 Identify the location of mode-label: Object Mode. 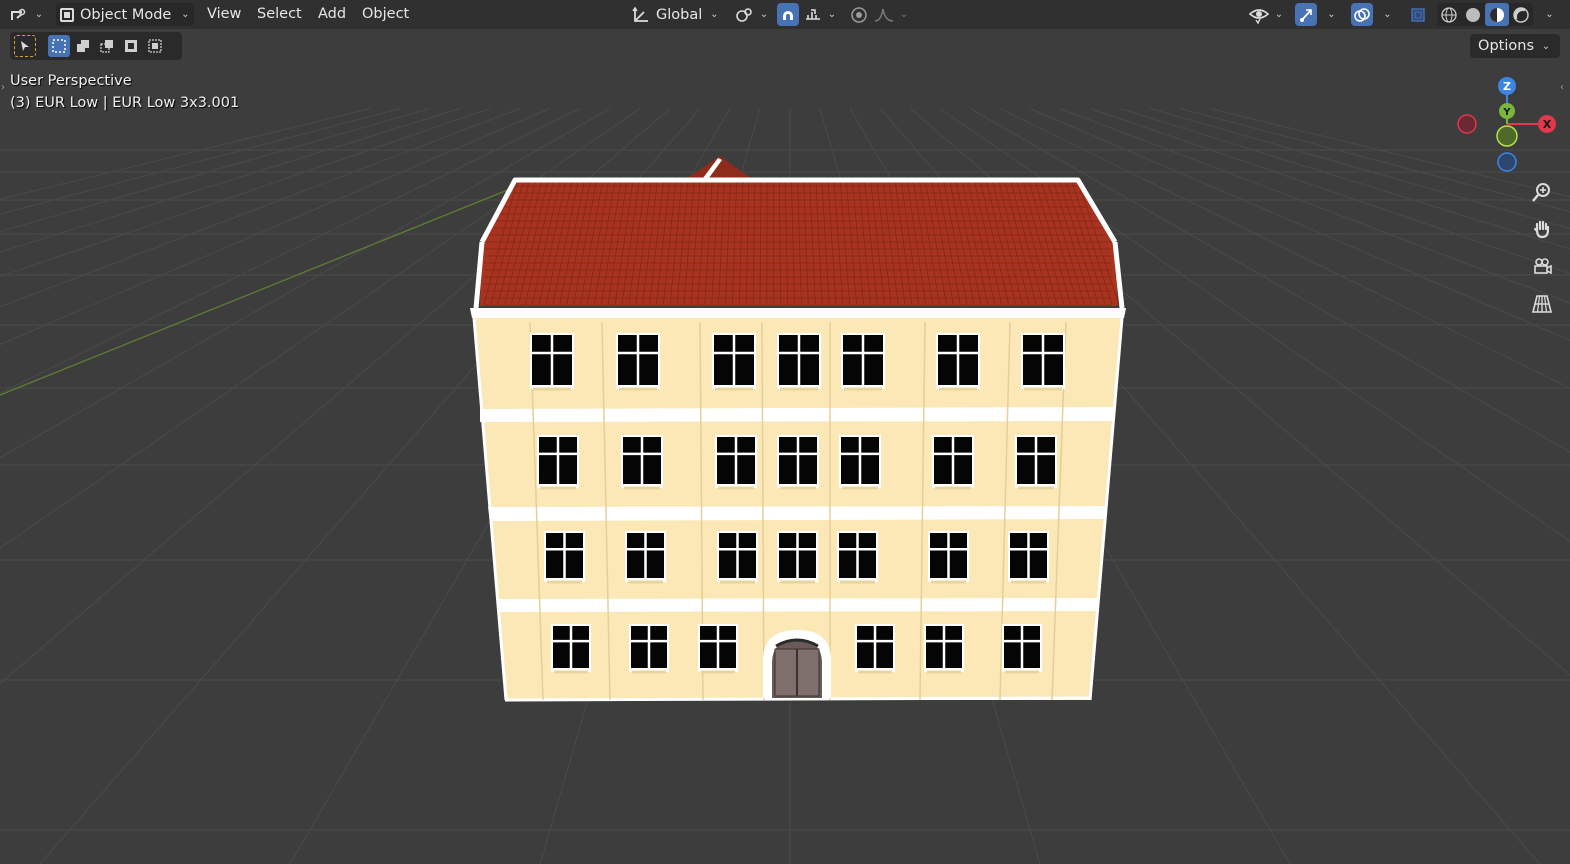
(126, 14).